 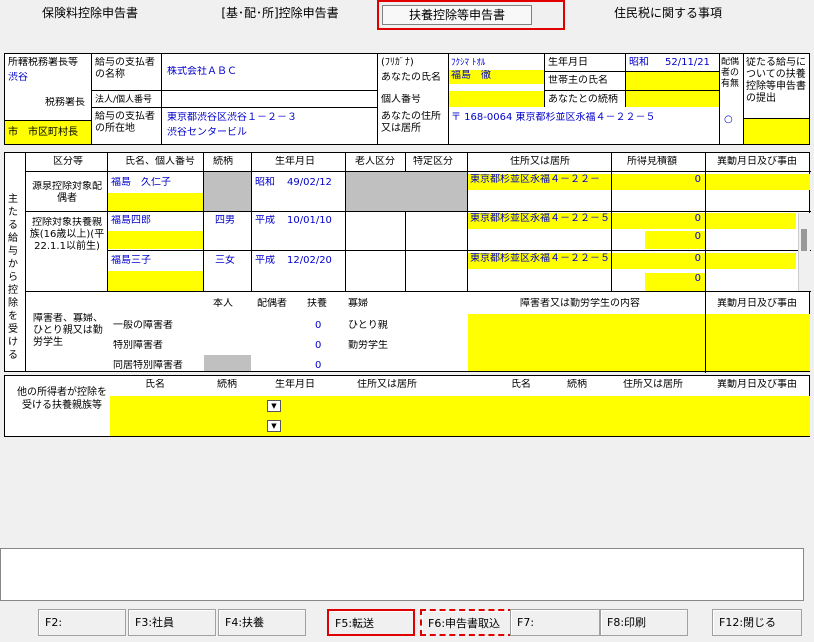 What do you see at coordinates (318, 366) in the screenshot?
I see `dis-row3-value: 0` at bounding box center [318, 366].